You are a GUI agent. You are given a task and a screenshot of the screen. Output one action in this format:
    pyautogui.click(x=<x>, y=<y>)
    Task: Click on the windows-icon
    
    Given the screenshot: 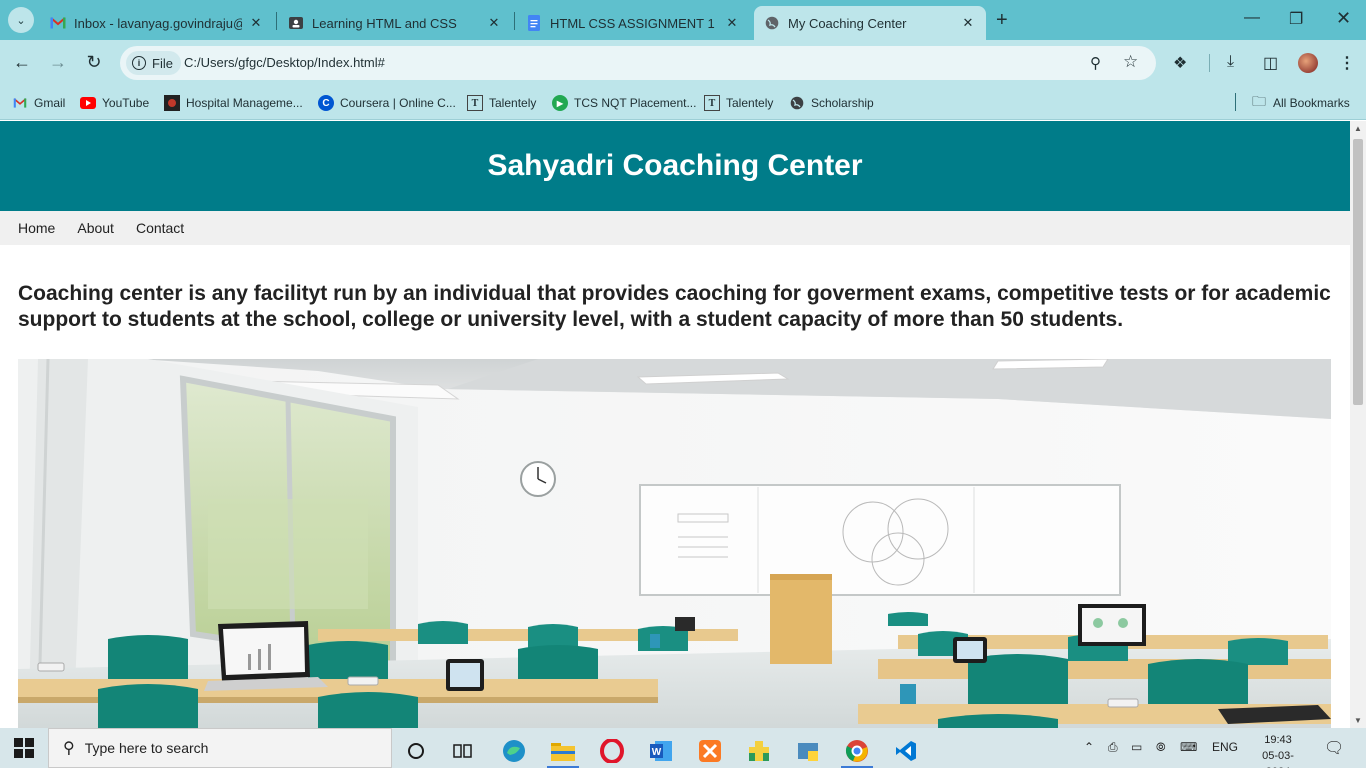 What is the action you would take?
    pyautogui.click(x=24, y=748)
    